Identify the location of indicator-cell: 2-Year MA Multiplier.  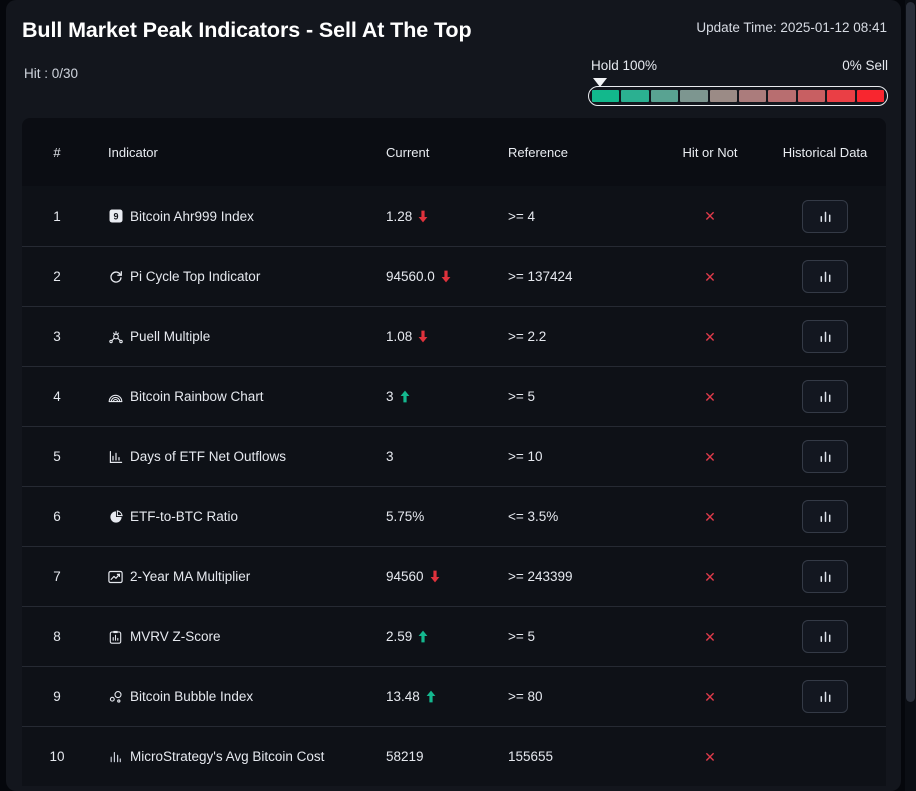
(237, 576).